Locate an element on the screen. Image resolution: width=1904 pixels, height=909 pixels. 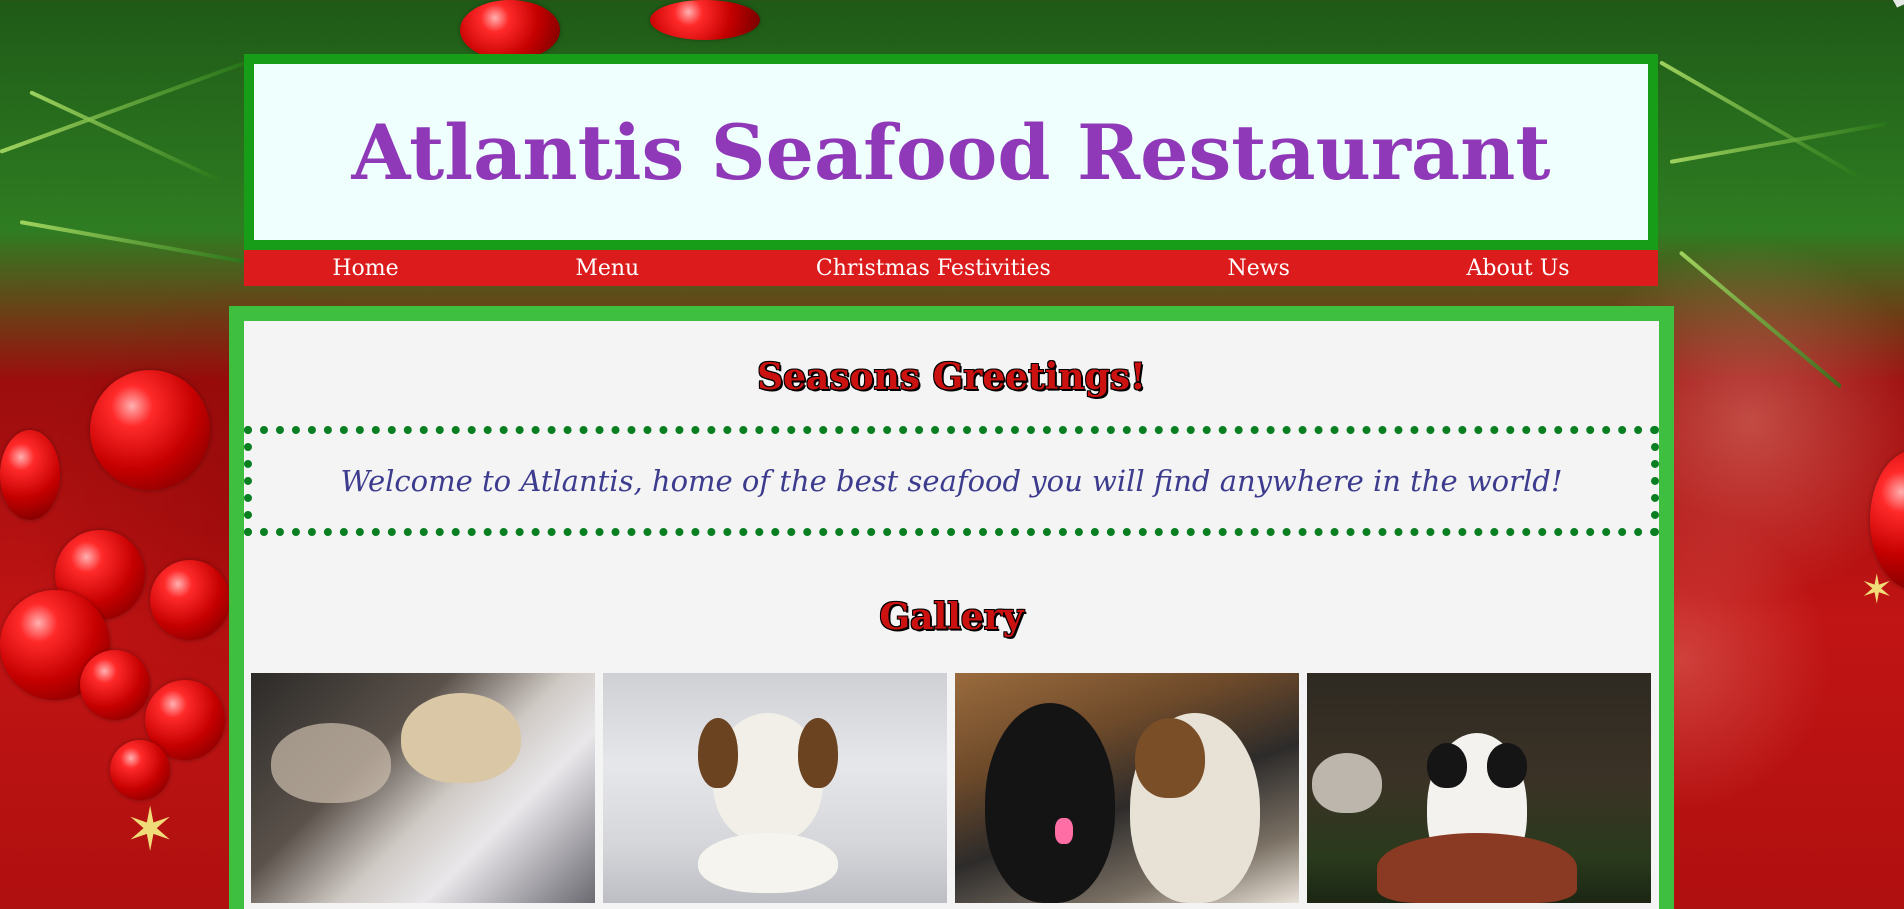
nav-home: Home is located at coordinates (365, 268).